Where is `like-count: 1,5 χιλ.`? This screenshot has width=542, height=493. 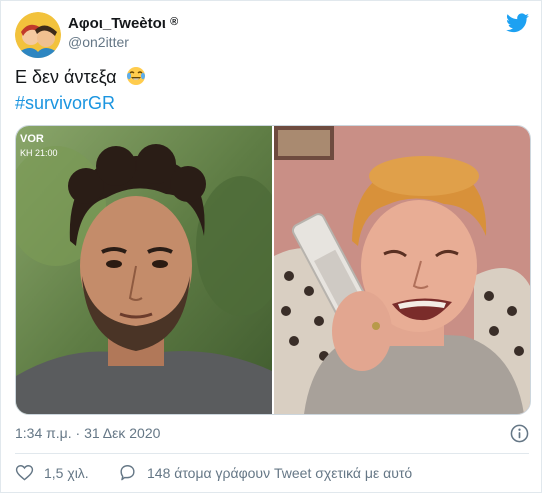
like-count: 1,5 χιλ. is located at coordinates (66, 472).